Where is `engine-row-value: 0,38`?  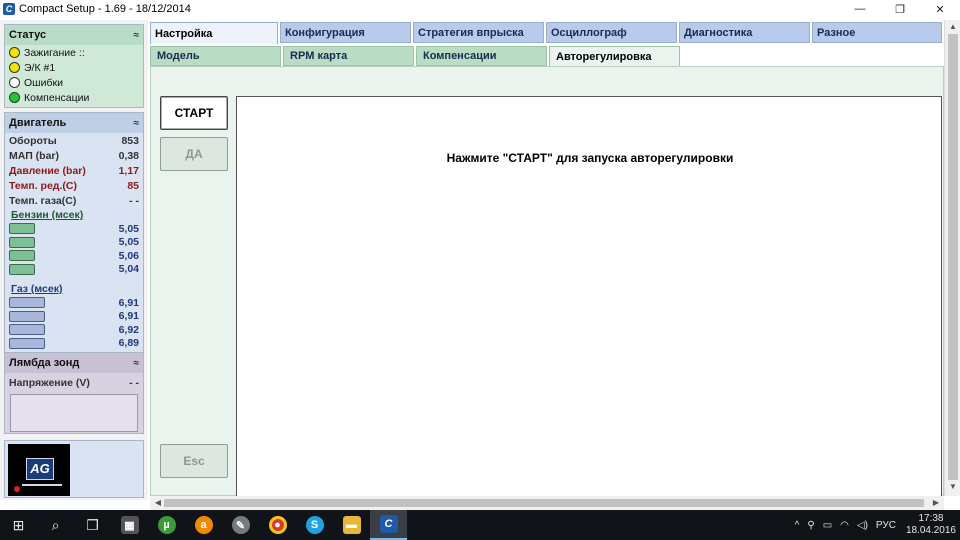
engine-row-value: 0,38 is located at coordinates (128, 155).